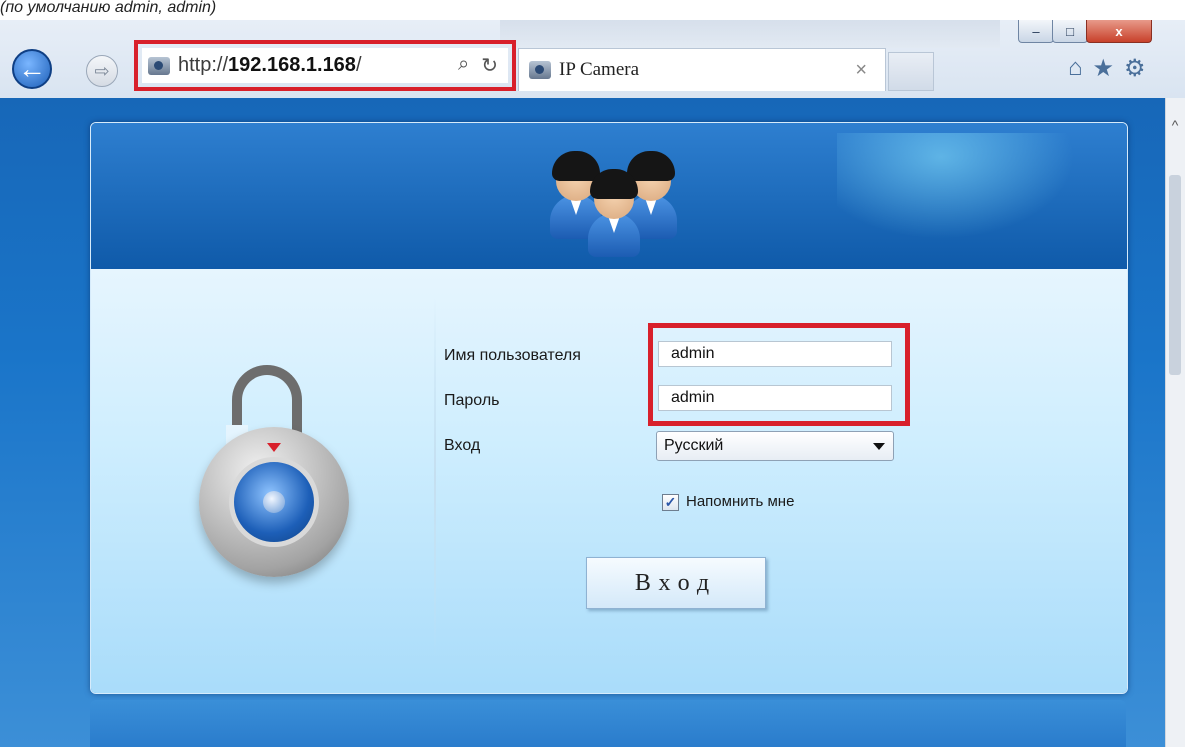 The width and height of the screenshot is (1185, 747). Describe the element at coordinates (472, 400) in the screenshot. I see `password-label: Пароль` at that location.